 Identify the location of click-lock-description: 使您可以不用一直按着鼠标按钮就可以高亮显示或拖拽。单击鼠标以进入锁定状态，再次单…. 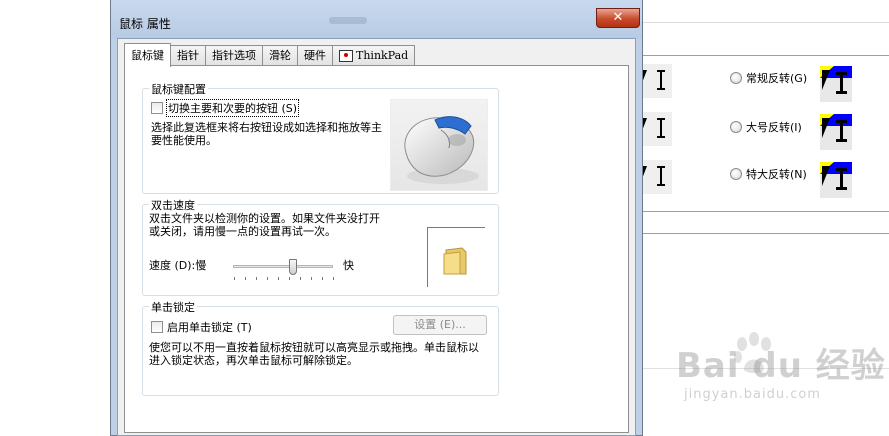
(314, 354).